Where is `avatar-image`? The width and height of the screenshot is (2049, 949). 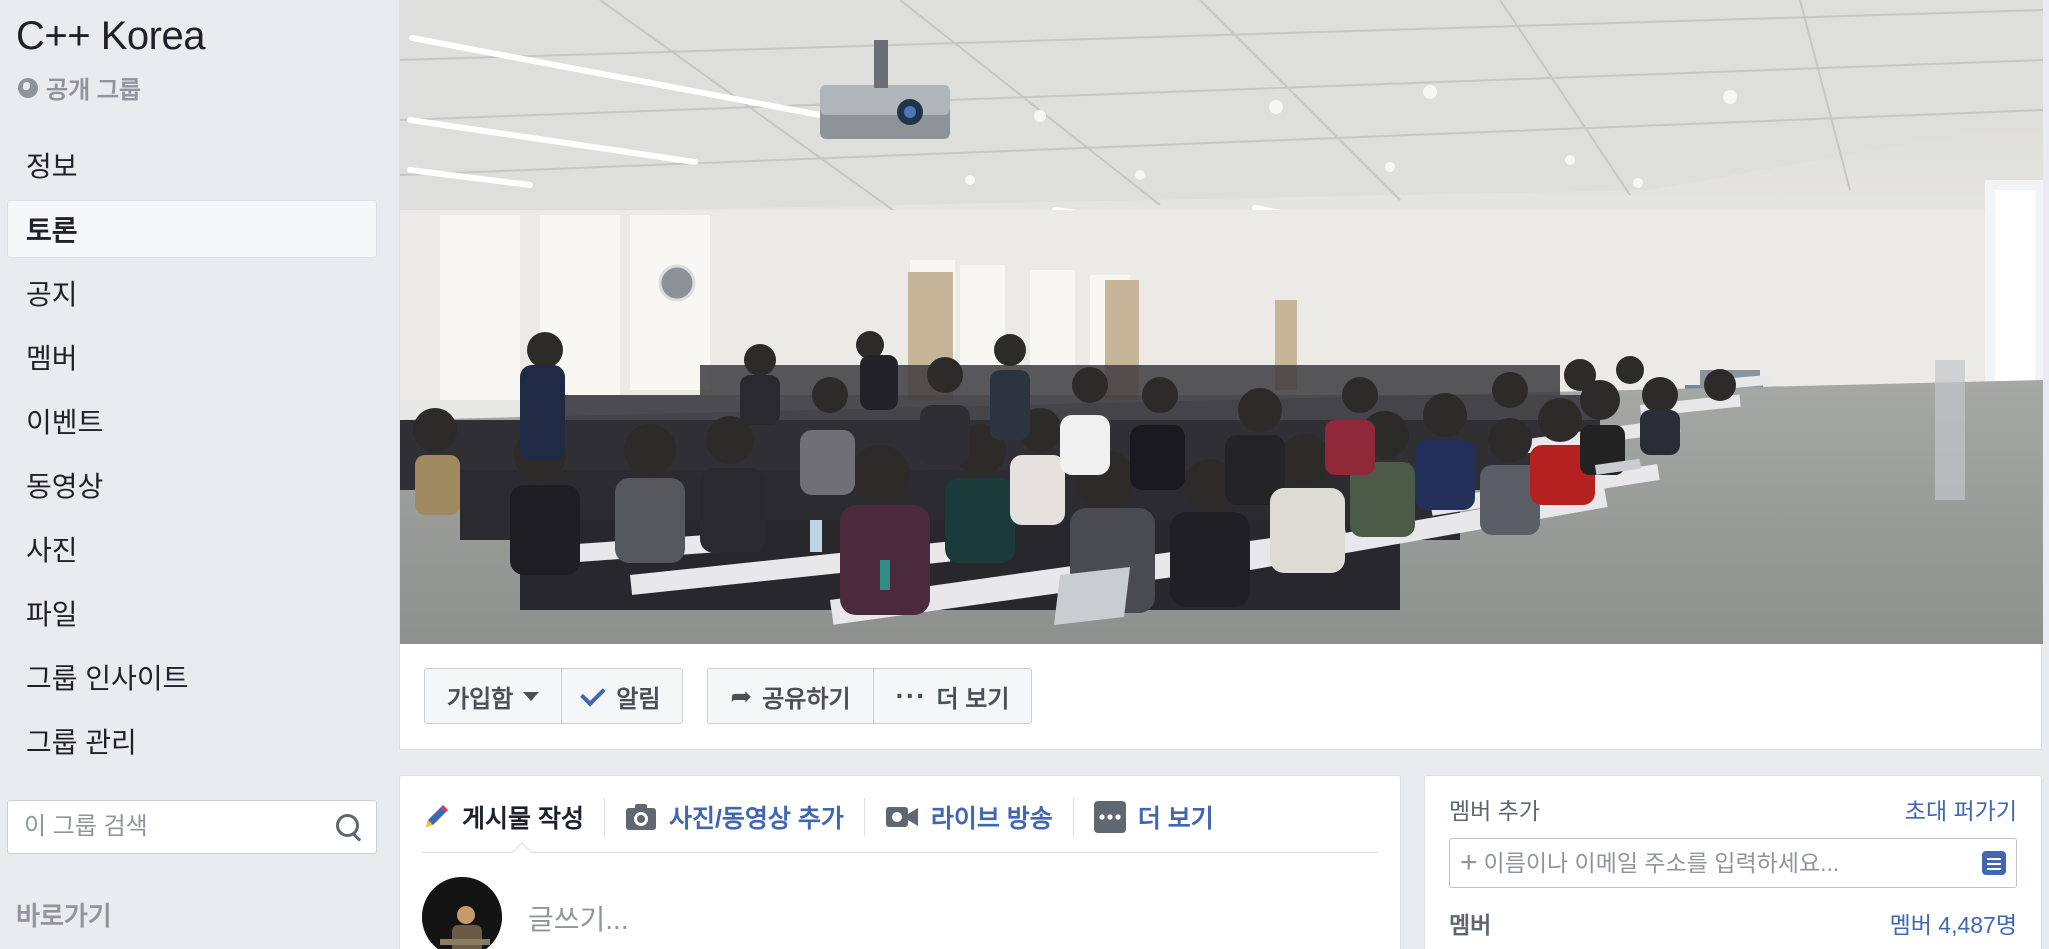 avatar-image is located at coordinates (462, 913).